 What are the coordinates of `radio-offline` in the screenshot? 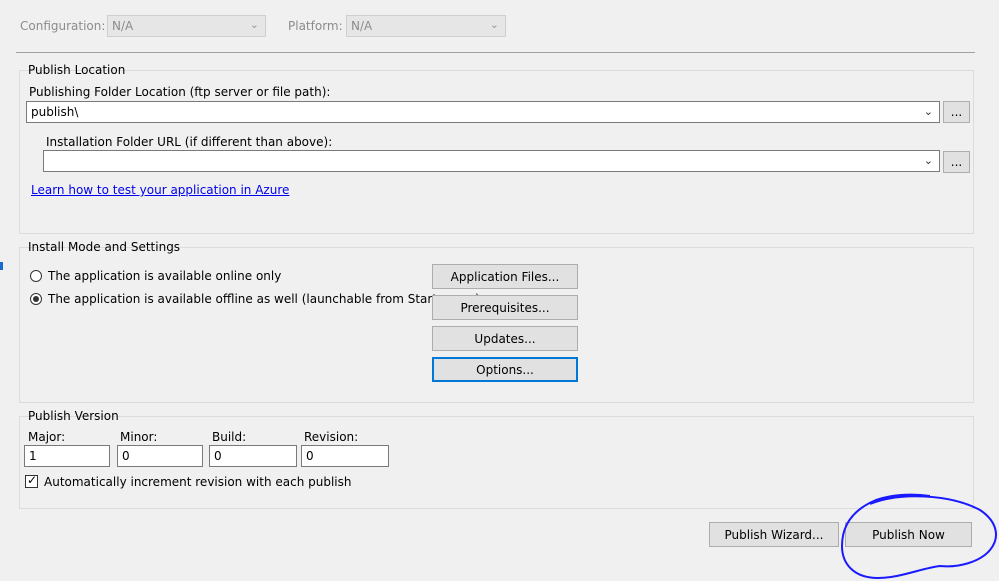 It's located at (36, 299).